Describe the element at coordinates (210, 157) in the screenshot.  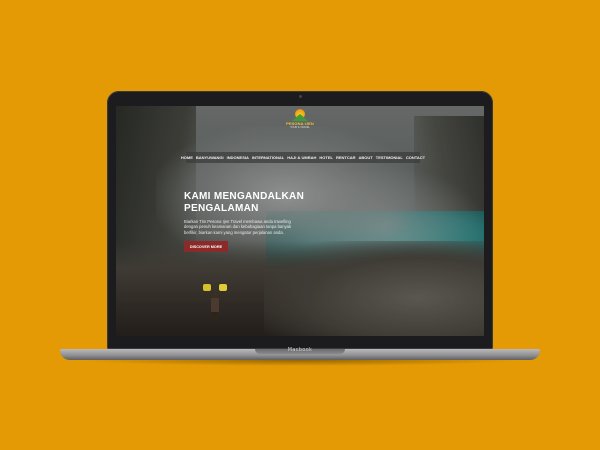
I see `nav-banyuwangi: BANYUWANGI` at that location.